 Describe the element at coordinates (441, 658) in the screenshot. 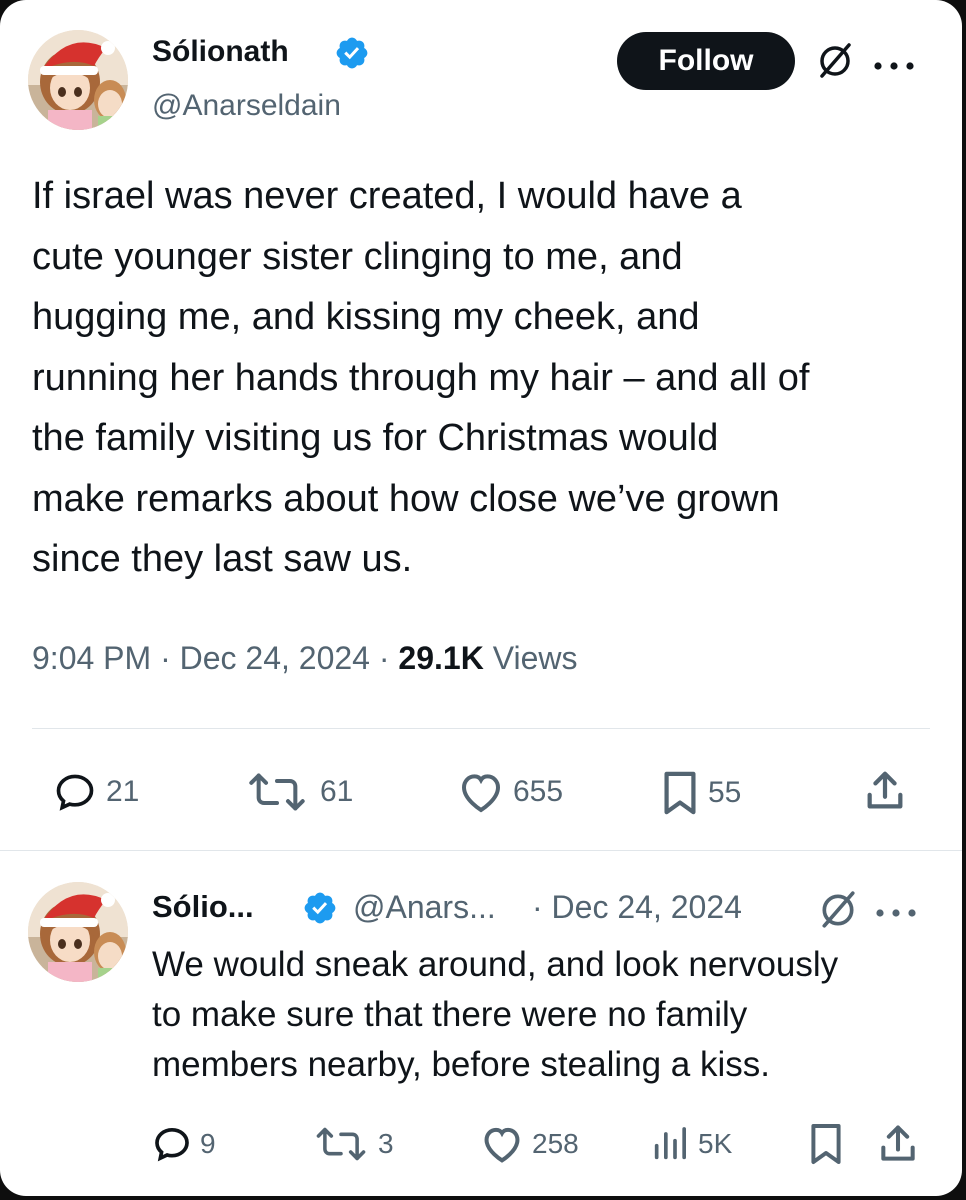

I see `views-count: 29.1K` at that location.